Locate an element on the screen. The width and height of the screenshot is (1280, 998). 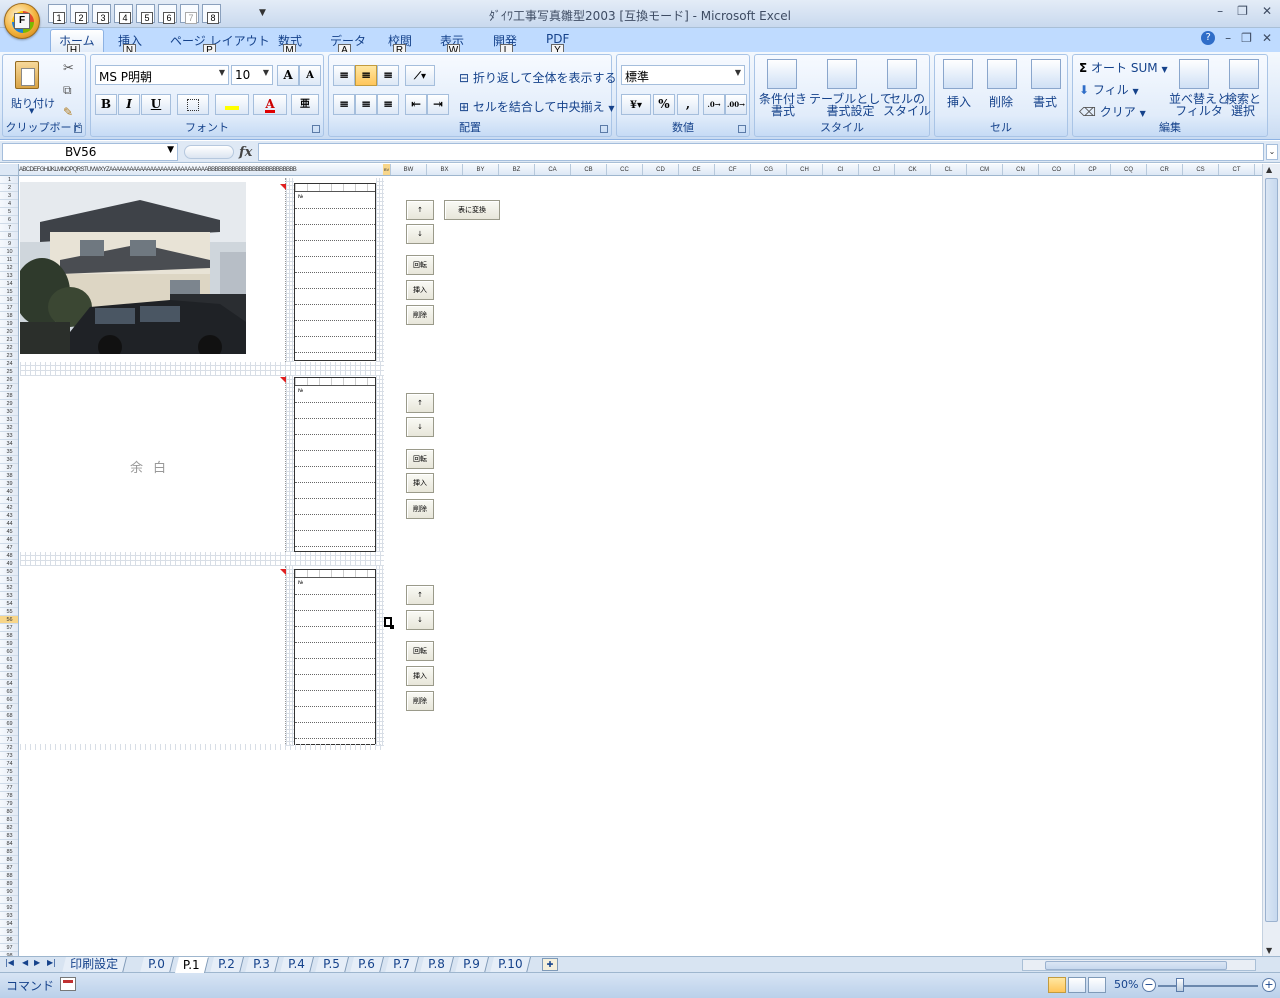
insert-button-3: 挿入 is located at coordinates (420, 676).